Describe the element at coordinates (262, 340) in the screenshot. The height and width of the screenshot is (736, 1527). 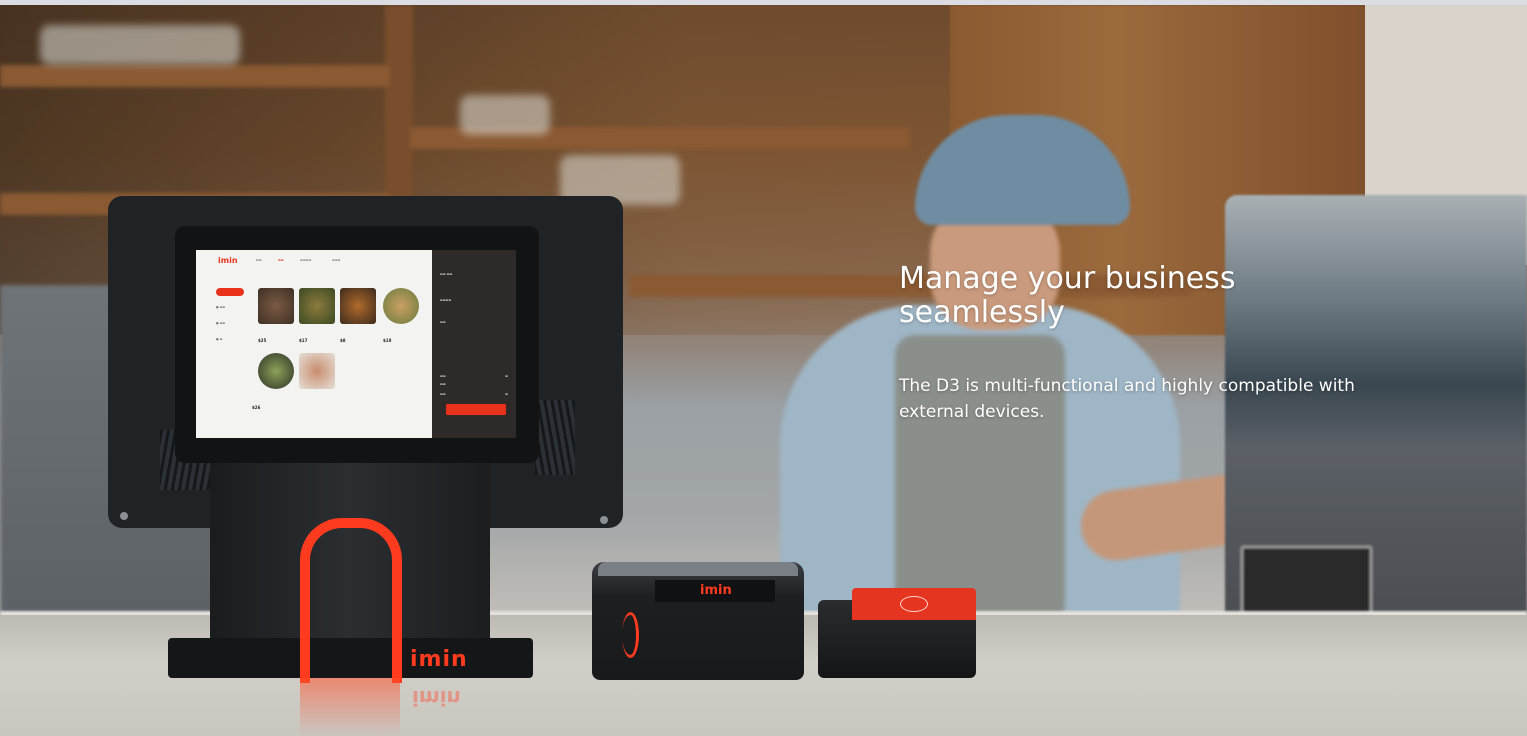
I see `food-price: $25` at that location.